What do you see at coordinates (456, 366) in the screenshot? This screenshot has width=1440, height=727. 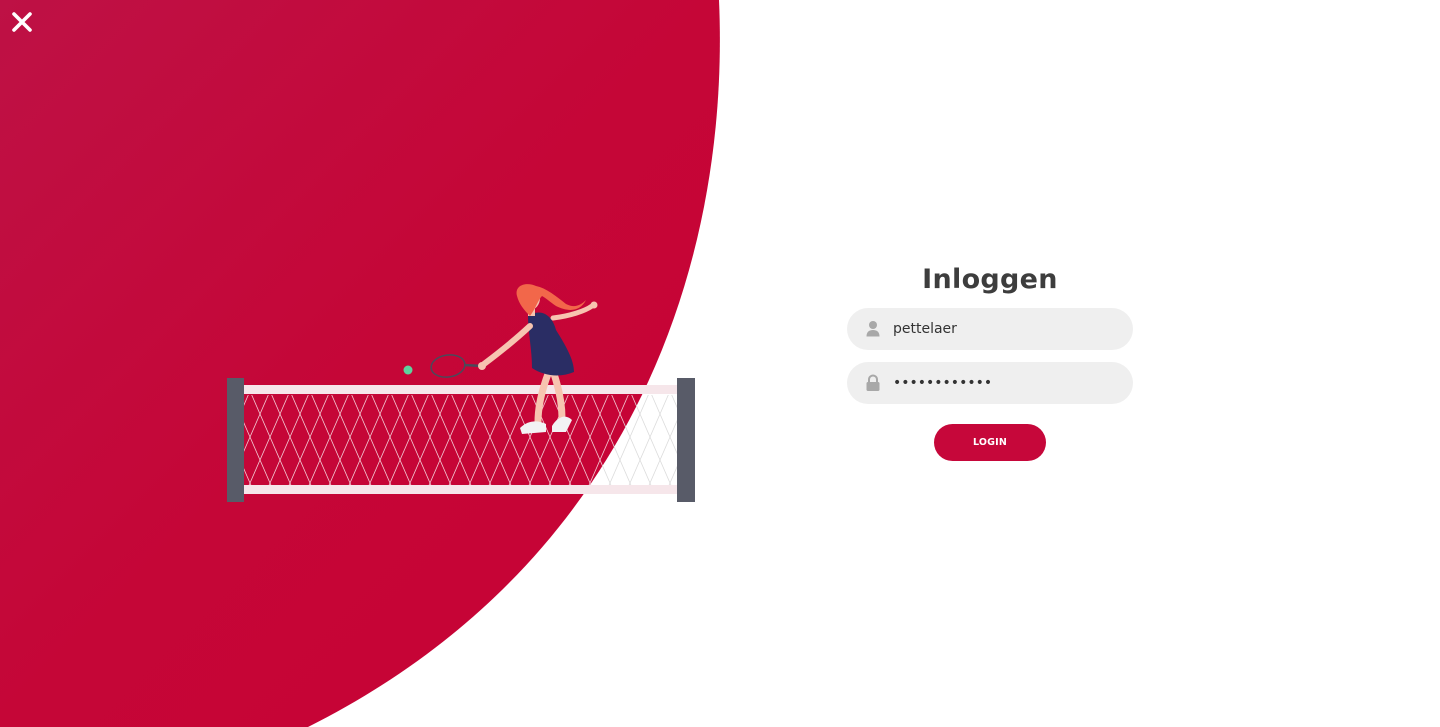 I see `racket` at bounding box center [456, 366].